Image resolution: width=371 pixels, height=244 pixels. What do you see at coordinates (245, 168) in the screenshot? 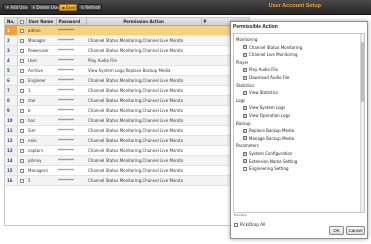
I see `unchecked-checkbox-icon` at bounding box center [245, 168].